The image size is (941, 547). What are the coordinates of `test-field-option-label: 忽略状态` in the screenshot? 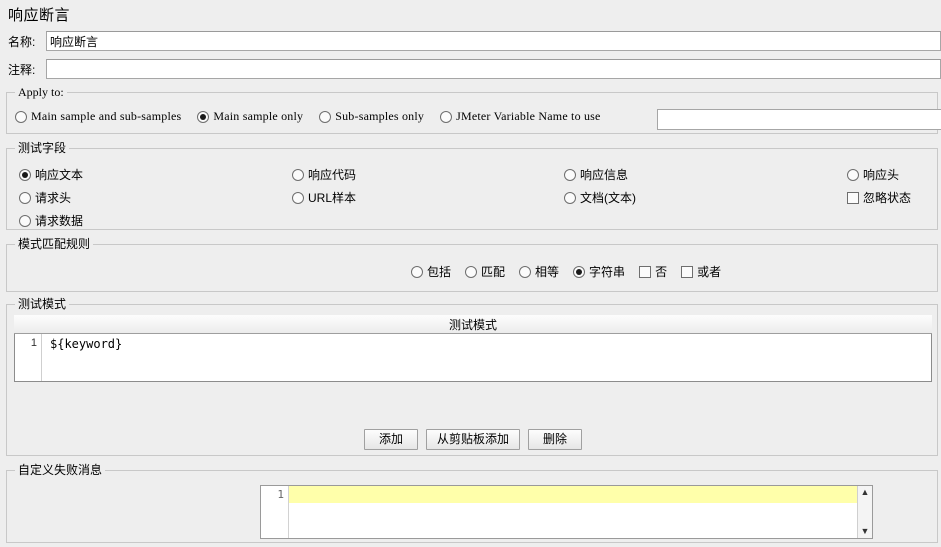 It's located at (887, 198).